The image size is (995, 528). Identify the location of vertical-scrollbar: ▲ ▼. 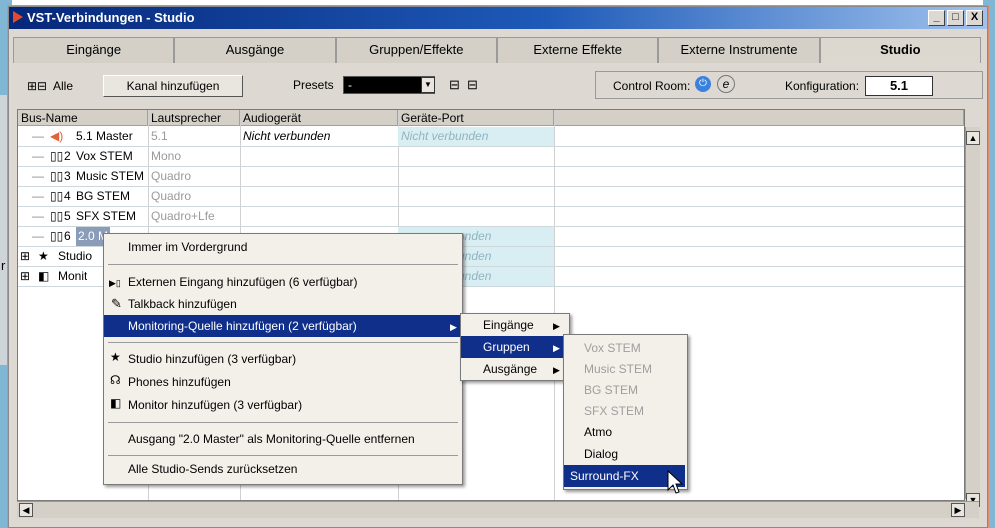
(972, 317).